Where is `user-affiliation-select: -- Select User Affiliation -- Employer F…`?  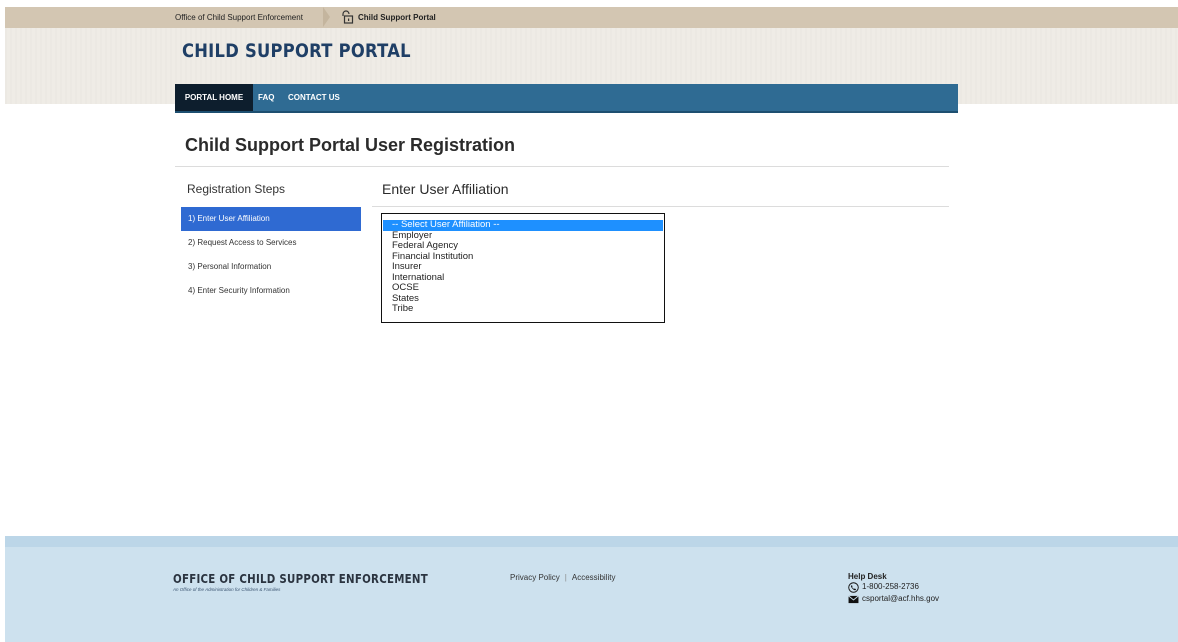 user-affiliation-select: -- Select User Affiliation -- Employer F… is located at coordinates (523, 268).